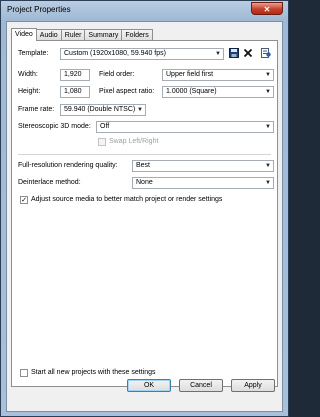 Image resolution: width=320 pixels, height=417 pixels. I want to click on frame-rate-dropdown: 59.940 (Double NTSC) ▼, so click(103, 110).